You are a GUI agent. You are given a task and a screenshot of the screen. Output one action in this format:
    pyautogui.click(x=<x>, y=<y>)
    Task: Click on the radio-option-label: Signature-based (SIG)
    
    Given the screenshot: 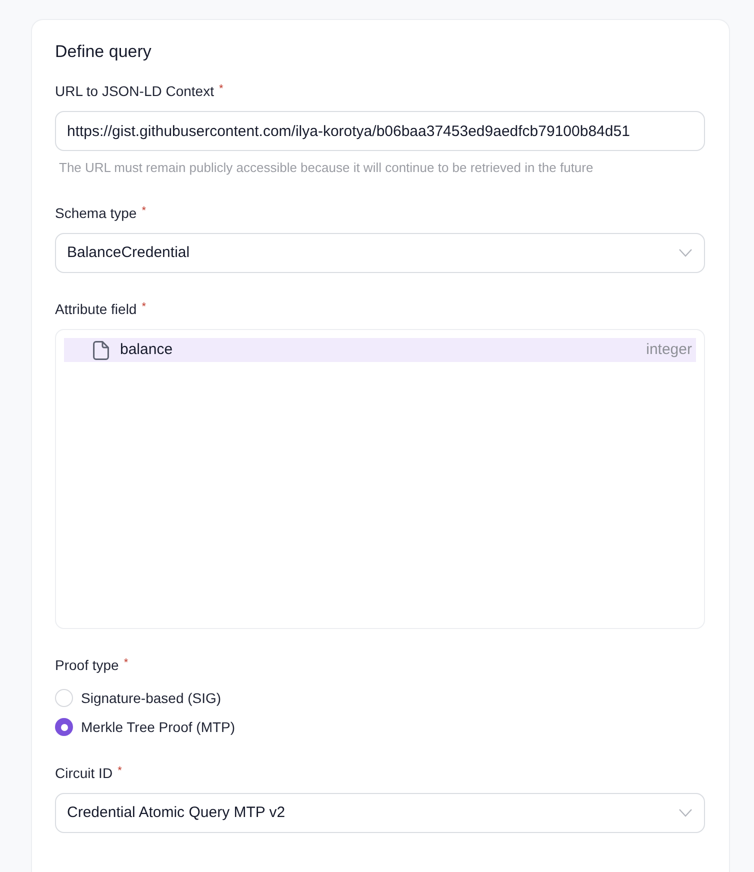 What is the action you would take?
    pyautogui.click(x=151, y=698)
    